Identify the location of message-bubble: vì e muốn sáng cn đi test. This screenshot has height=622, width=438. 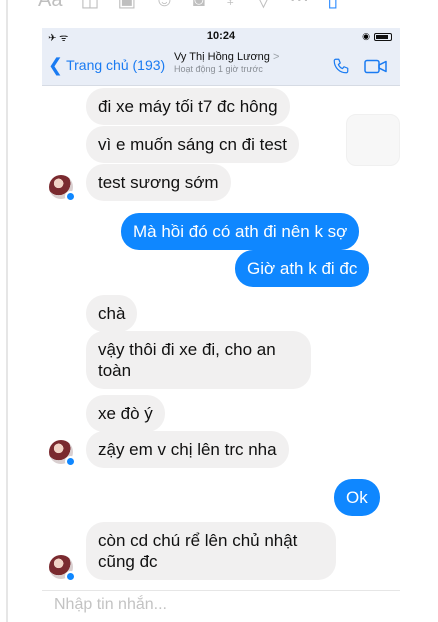
(192, 144).